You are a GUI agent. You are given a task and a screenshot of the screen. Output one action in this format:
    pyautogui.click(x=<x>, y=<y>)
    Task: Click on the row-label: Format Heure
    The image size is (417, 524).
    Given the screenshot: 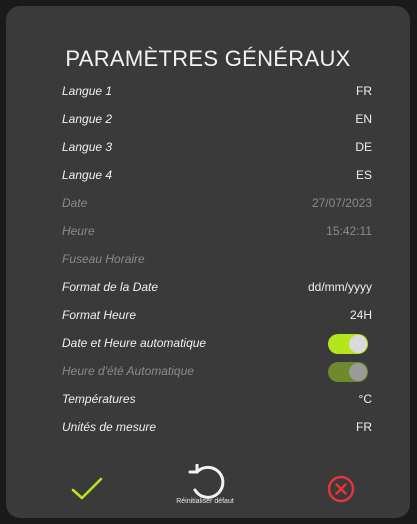 What is the action you would take?
    pyautogui.click(x=99, y=315)
    